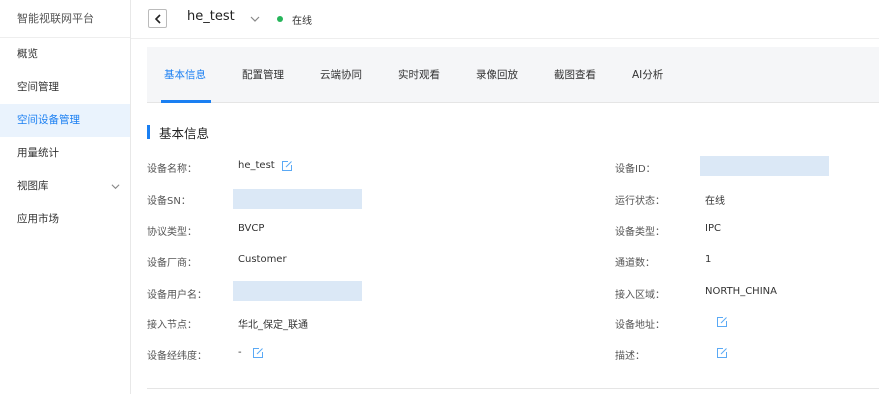 The height and width of the screenshot is (394, 879). Describe the element at coordinates (169, 201) in the screenshot. I see `label-device-sn: 设备SN：` at that location.